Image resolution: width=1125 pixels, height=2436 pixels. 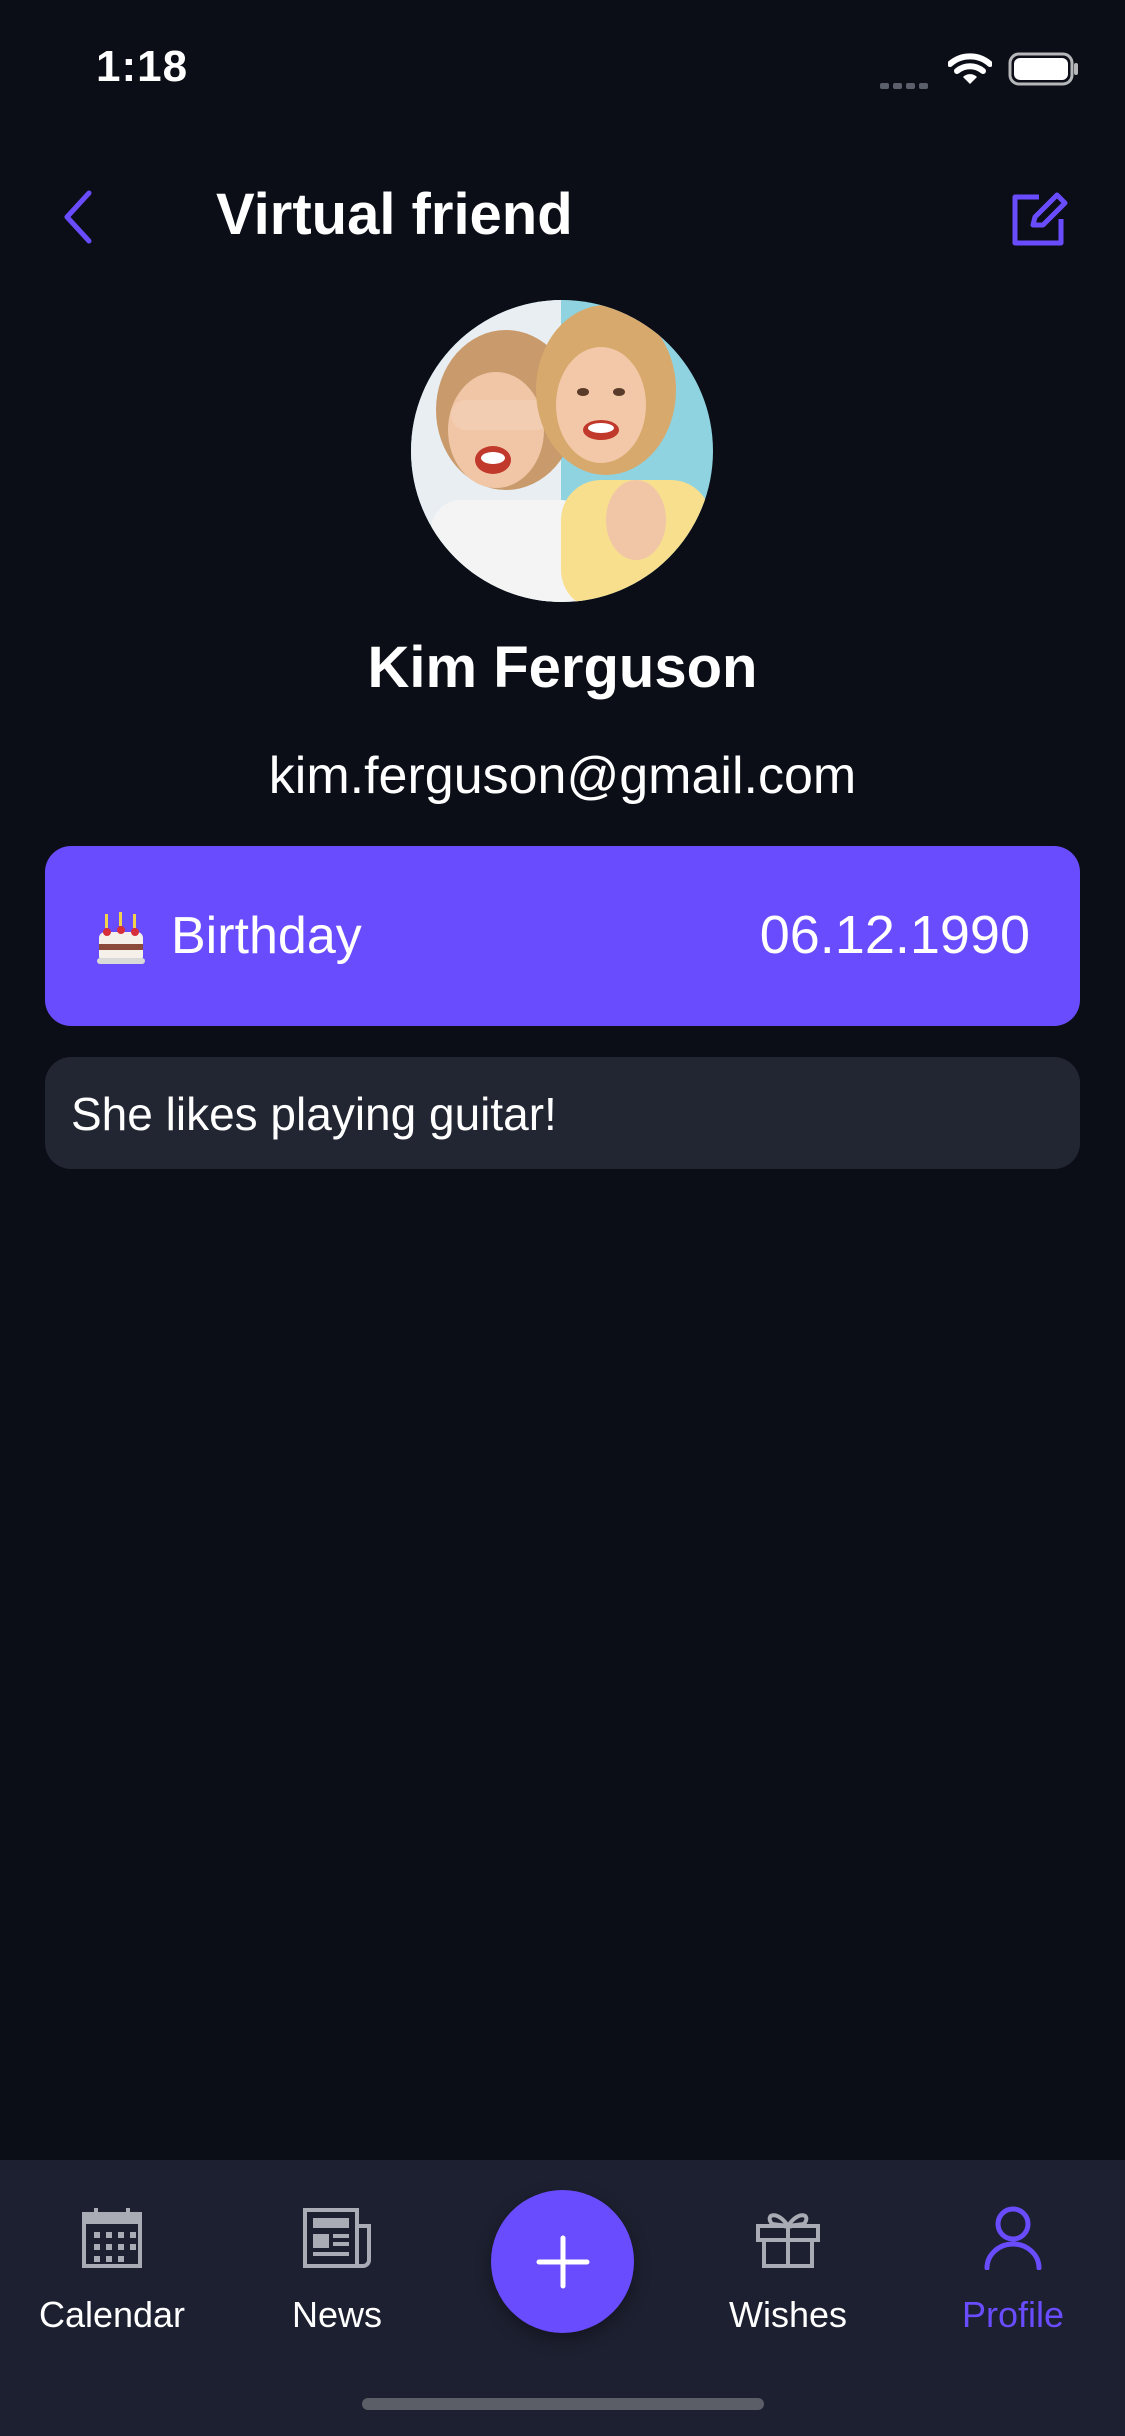 What do you see at coordinates (562, 776) in the screenshot?
I see `profile-email: kim.ferguson@gmail.com` at bounding box center [562, 776].